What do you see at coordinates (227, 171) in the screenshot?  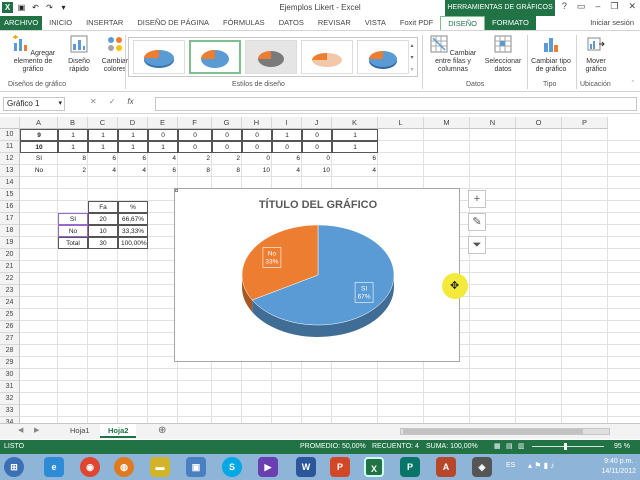 I see `cell-g13: 8` at bounding box center [227, 171].